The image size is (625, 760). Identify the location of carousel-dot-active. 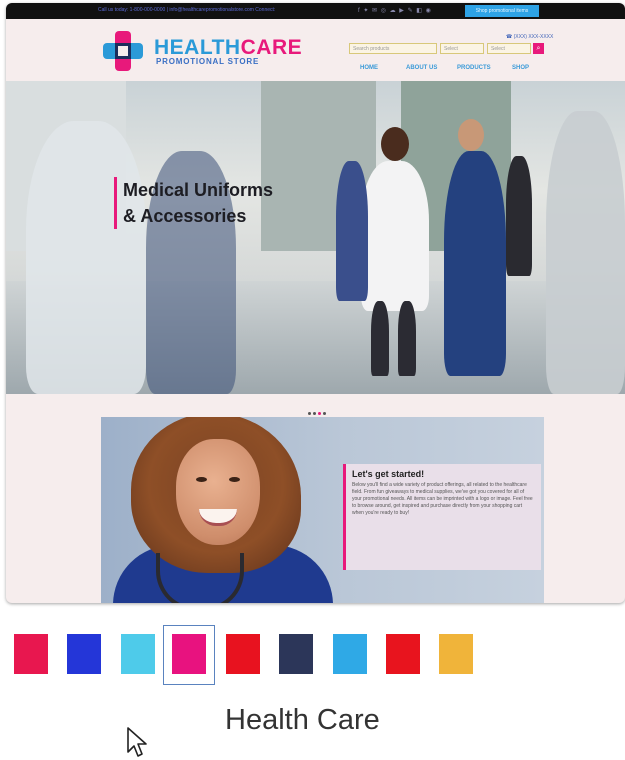
(319, 413).